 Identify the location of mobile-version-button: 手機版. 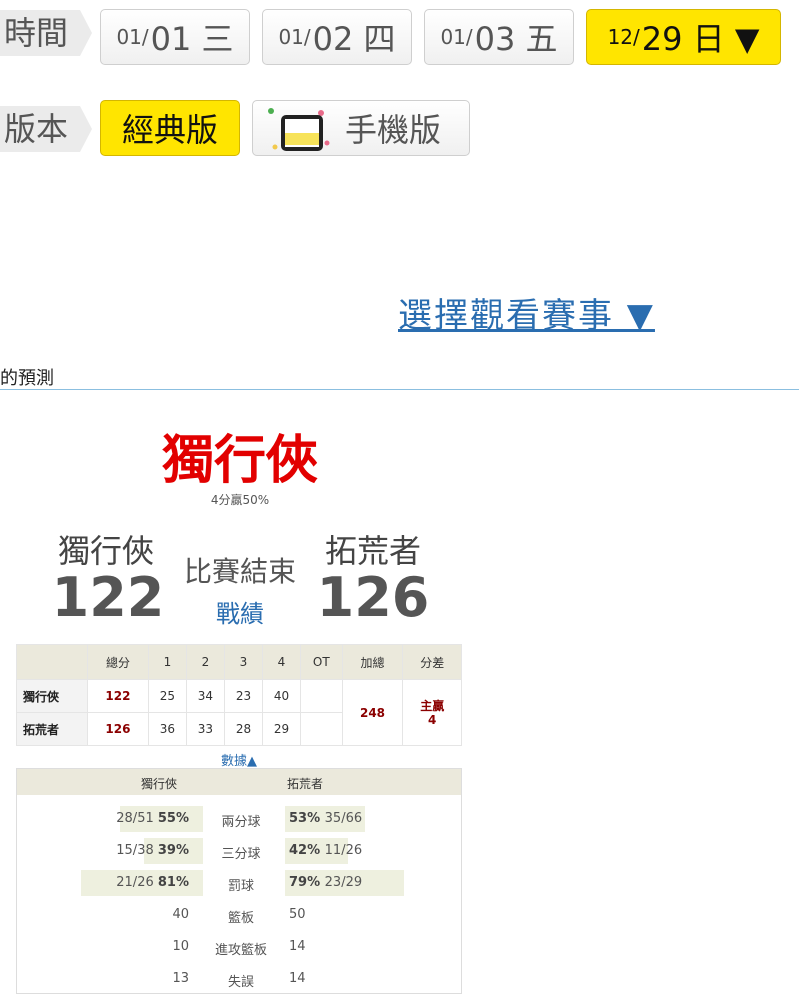
(361, 128).